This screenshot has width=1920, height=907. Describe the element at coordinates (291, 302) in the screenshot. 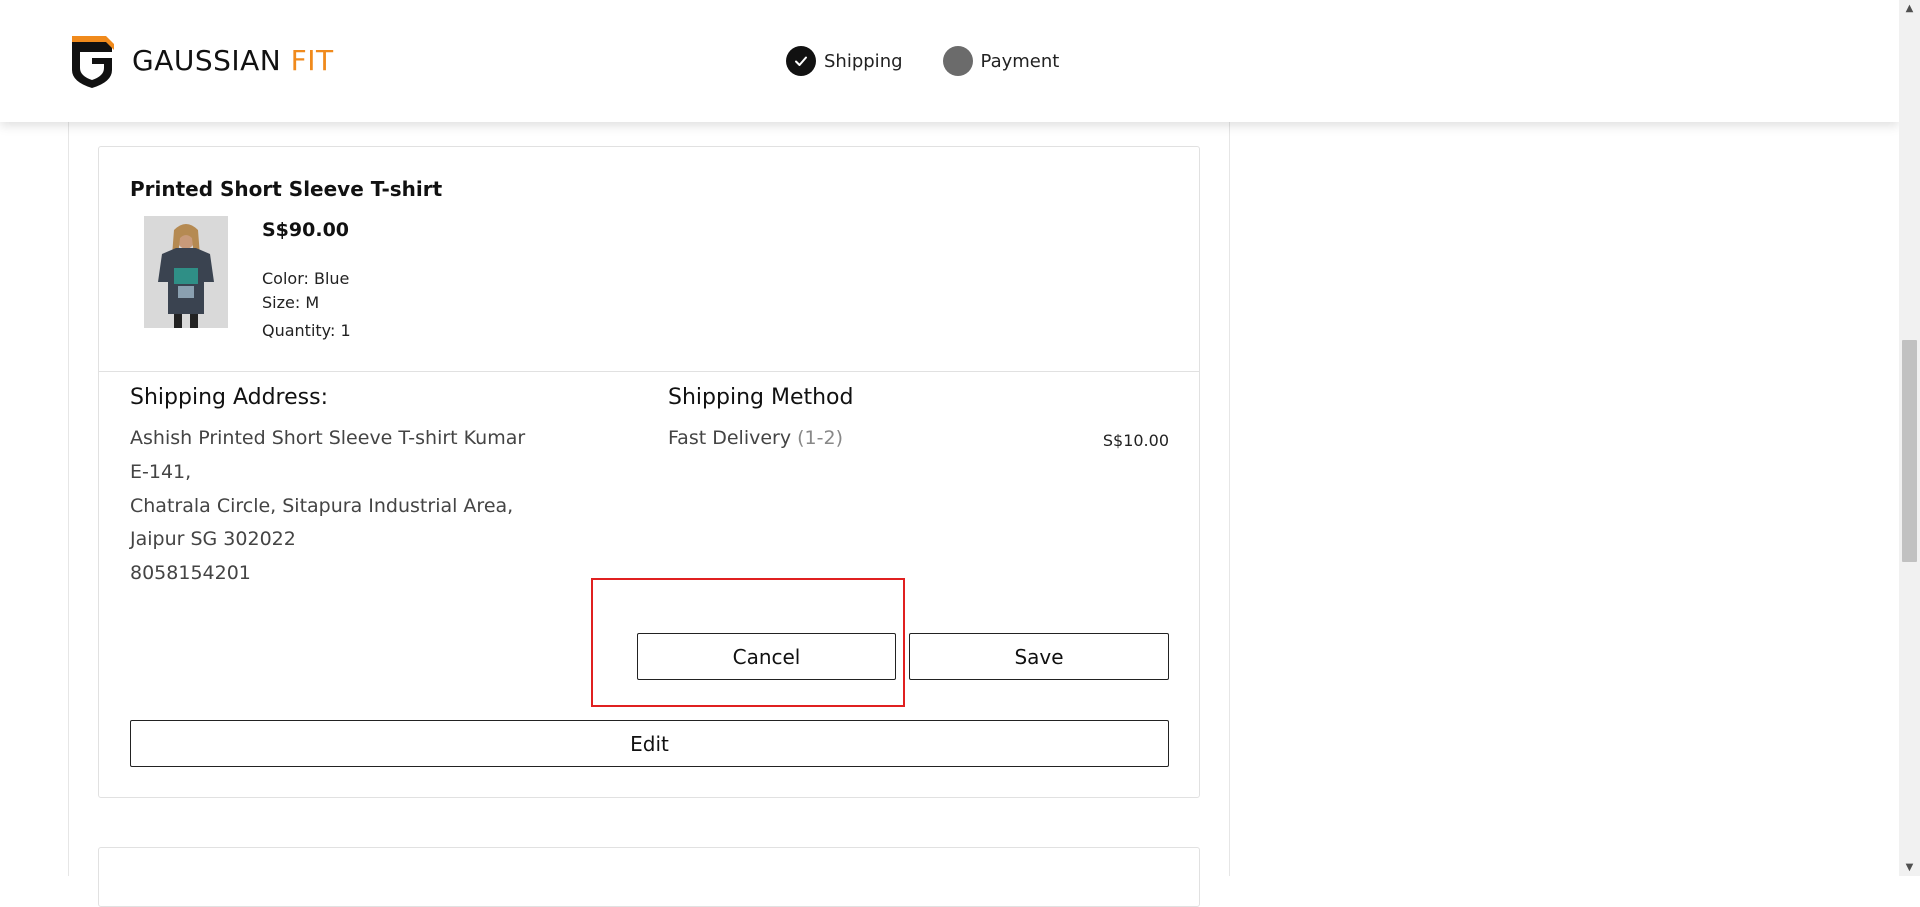

I see `product-size: Size: M` at that location.